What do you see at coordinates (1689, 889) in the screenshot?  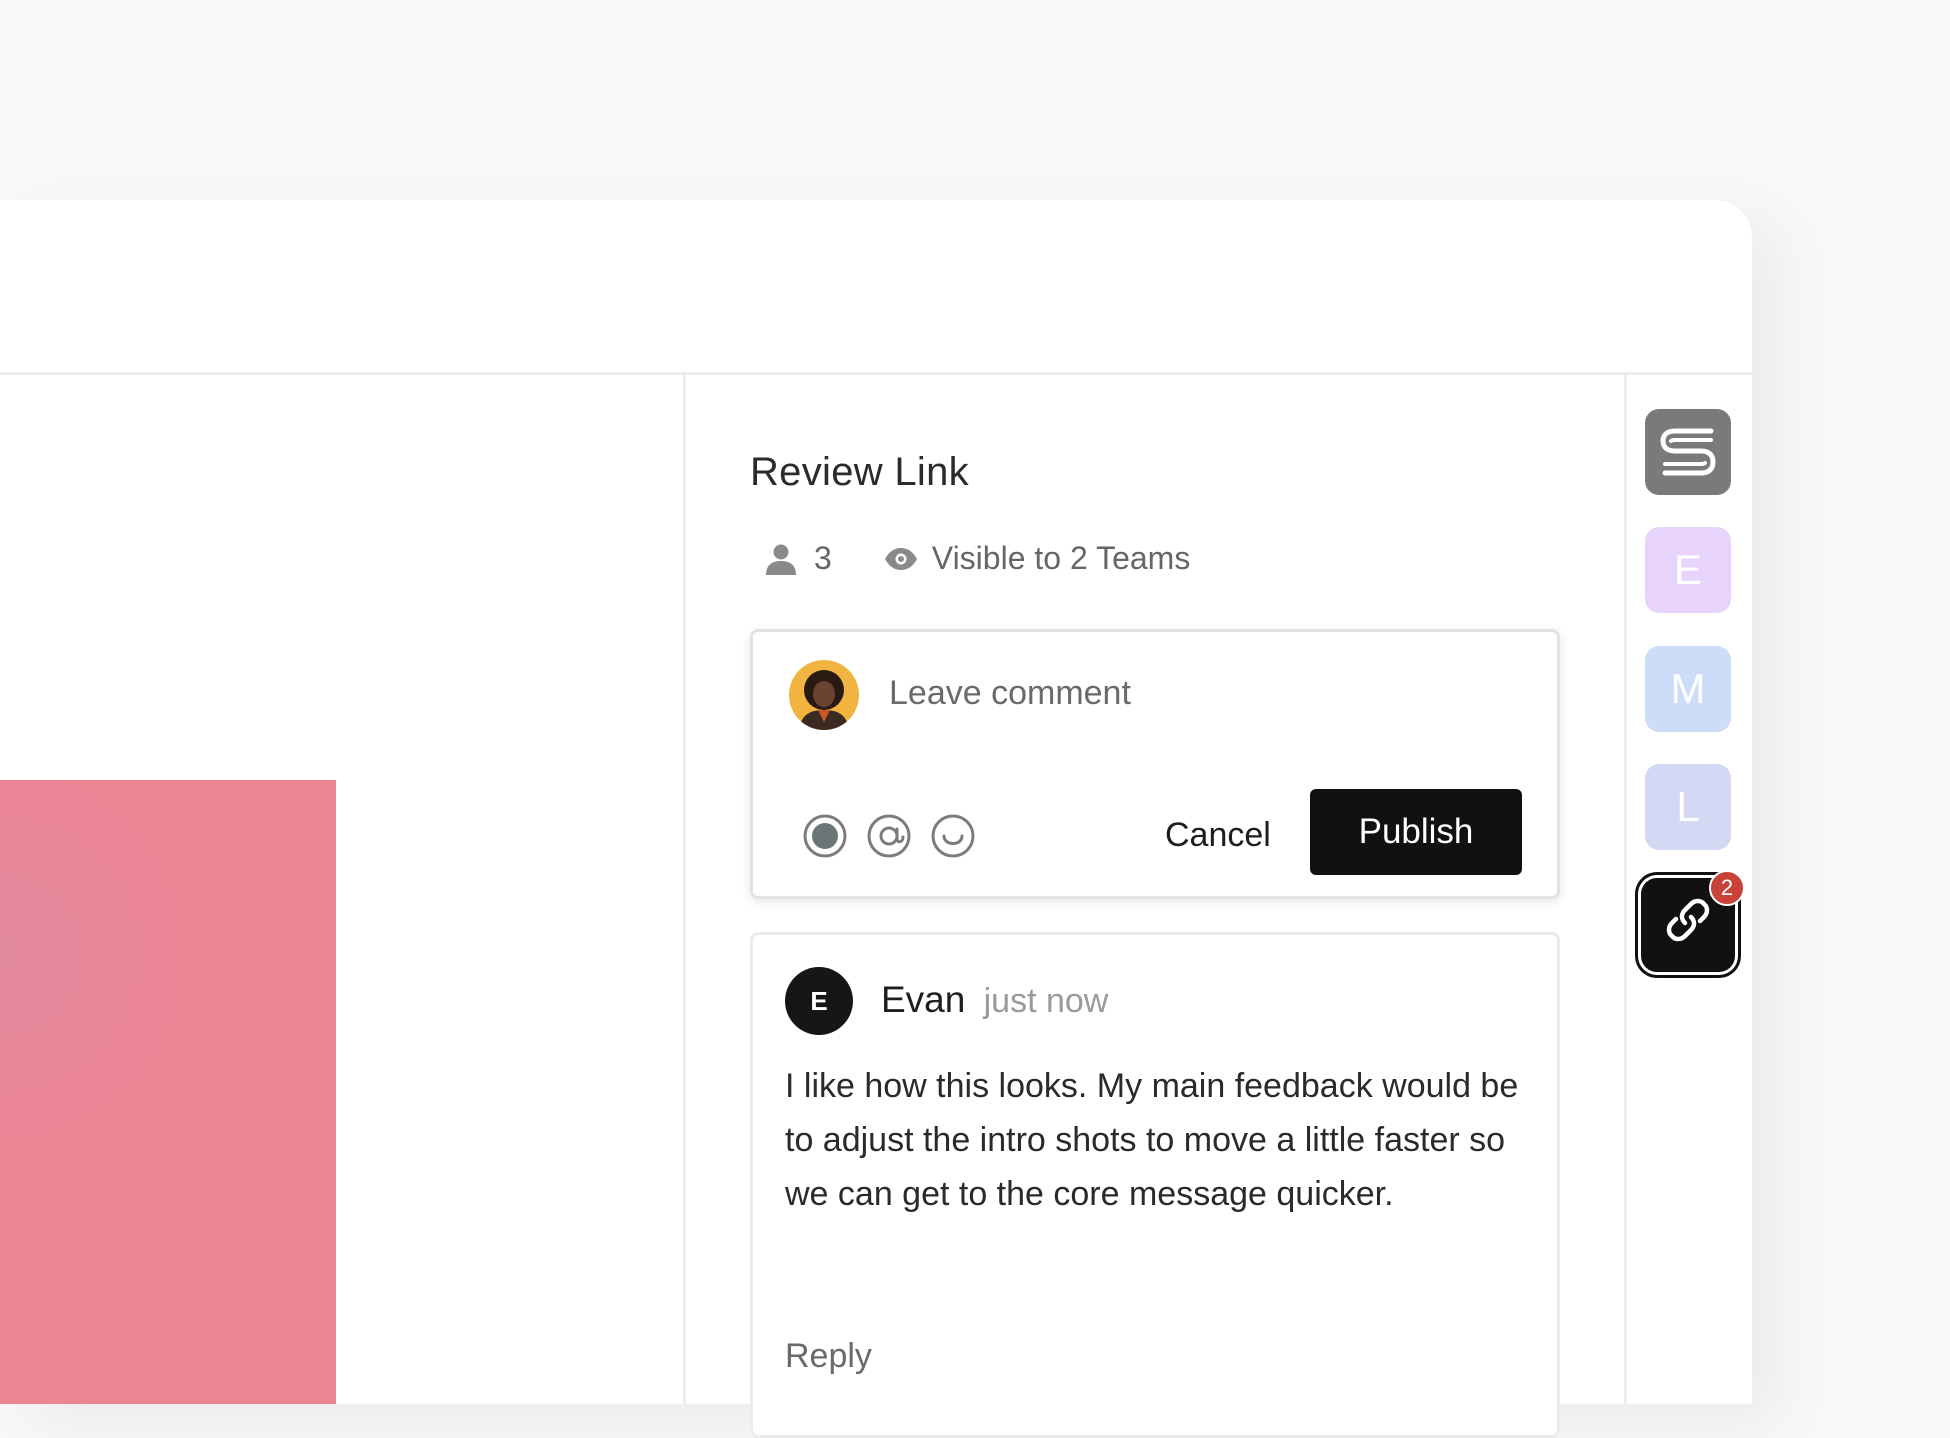 I see `right-rail: E M L 2` at bounding box center [1689, 889].